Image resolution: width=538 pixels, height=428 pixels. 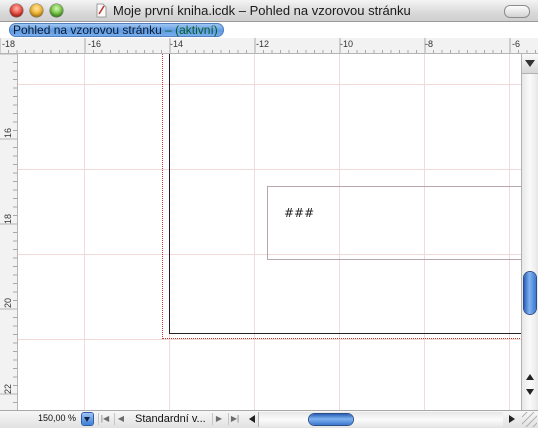 I want to click on ruler-label: 18, so click(x=8, y=218).